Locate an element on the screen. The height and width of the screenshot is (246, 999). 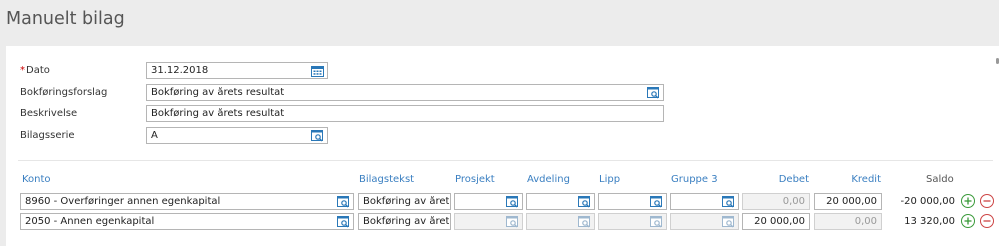
dato-field: 31.12.2018 is located at coordinates (237, 70).